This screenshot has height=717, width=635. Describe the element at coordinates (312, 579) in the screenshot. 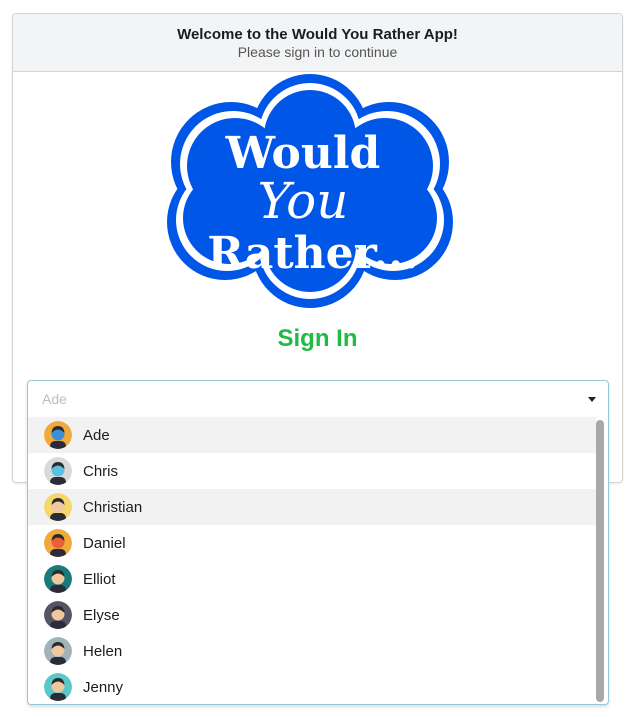

I see `user-option-elliot: Elliot` at that location.